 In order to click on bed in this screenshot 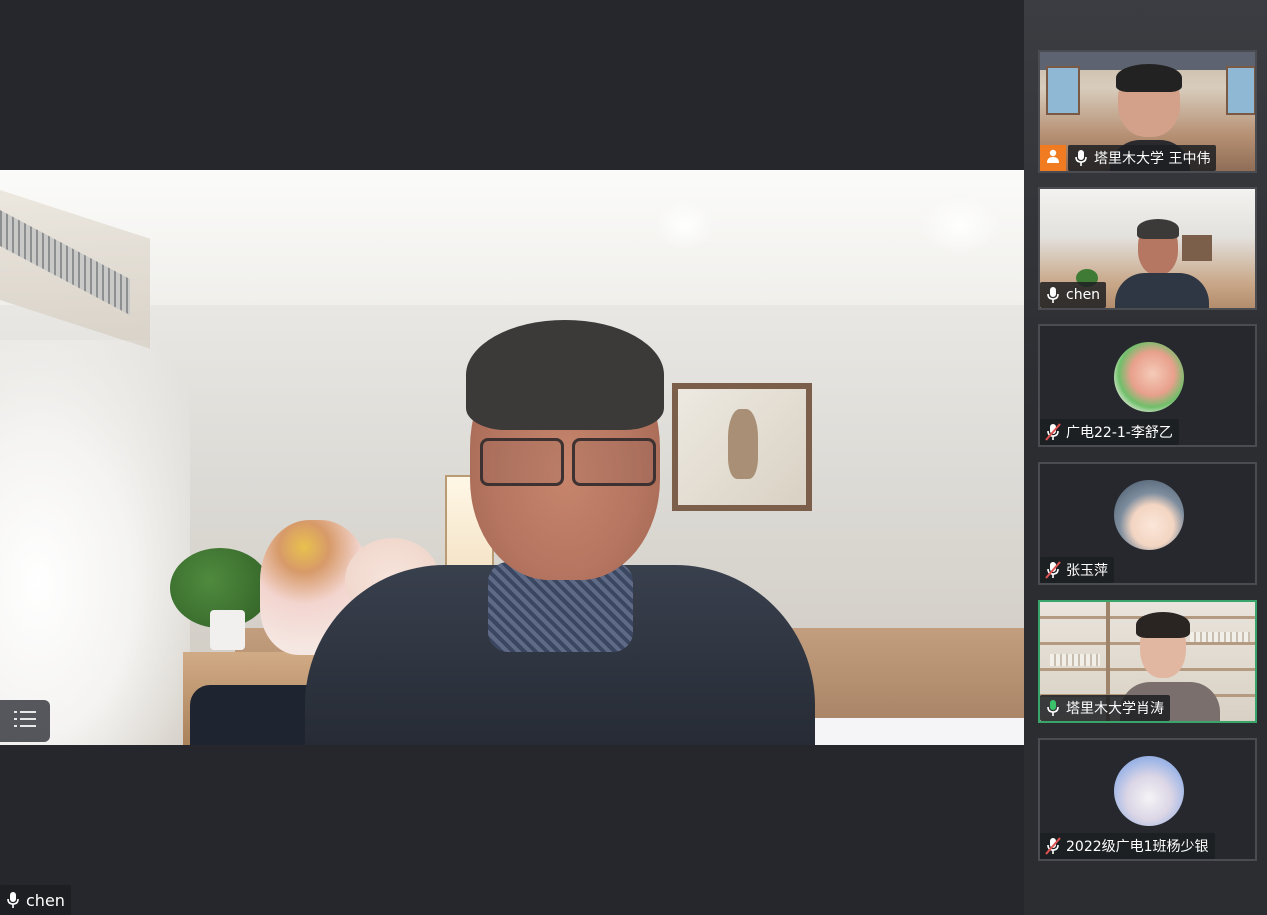, I will do `click(917, 731)`.